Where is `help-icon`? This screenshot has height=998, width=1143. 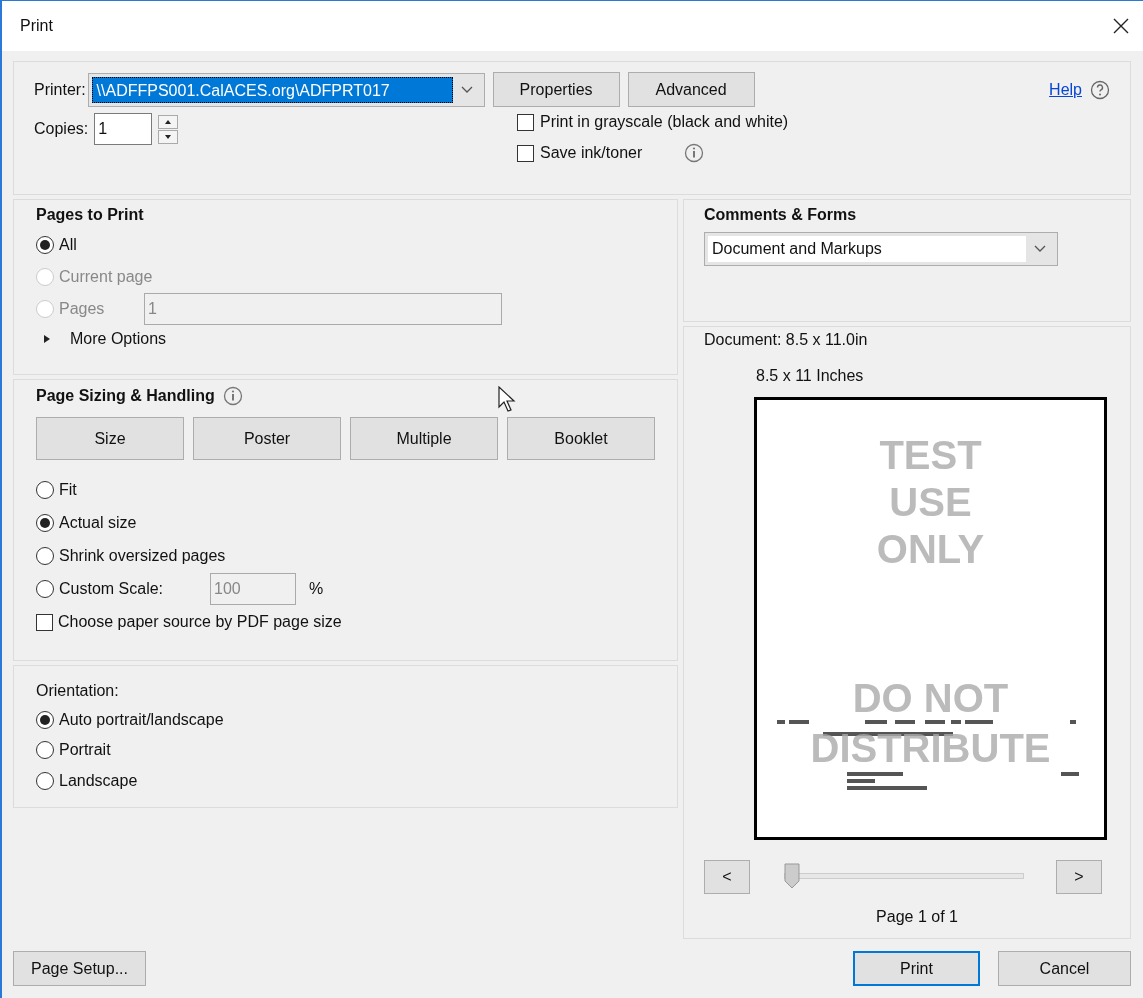
help-icon is located at coordinates (1100, 89).